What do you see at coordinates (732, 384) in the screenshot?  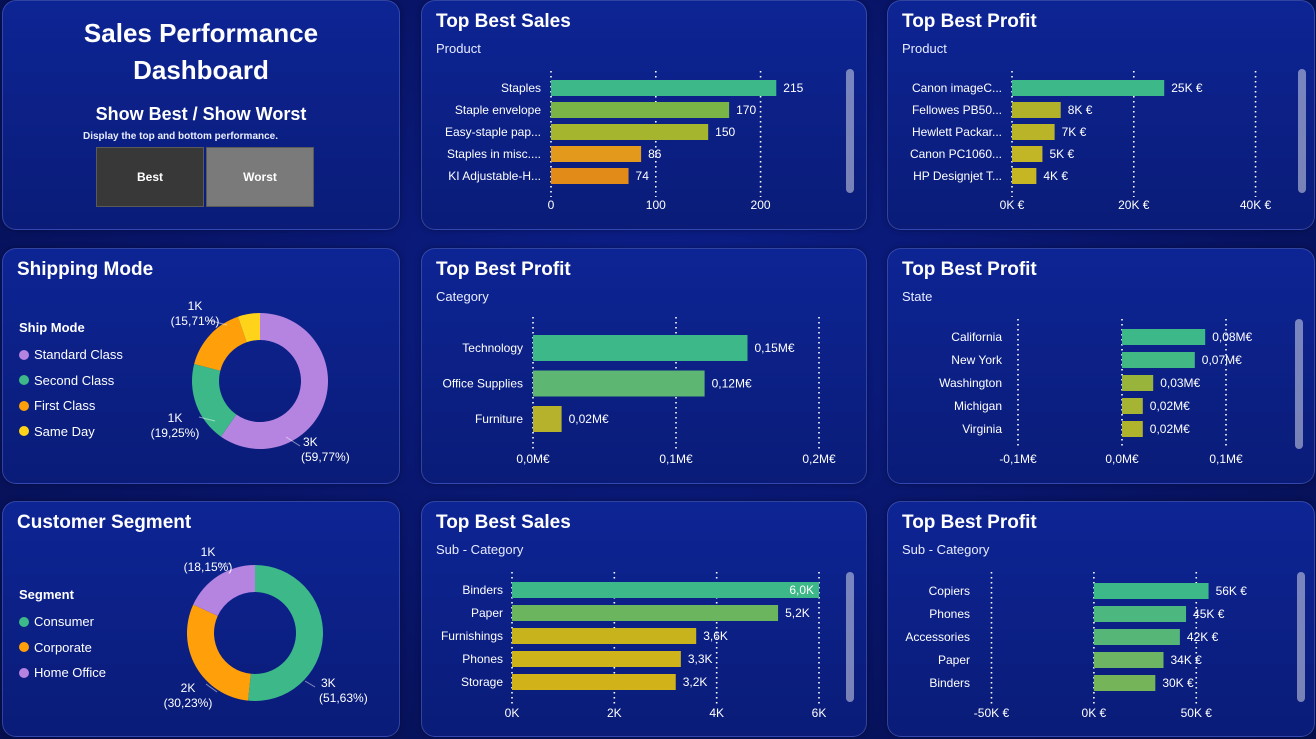 I see `data-label: 0,12M€` at bounding box center [732, 384].